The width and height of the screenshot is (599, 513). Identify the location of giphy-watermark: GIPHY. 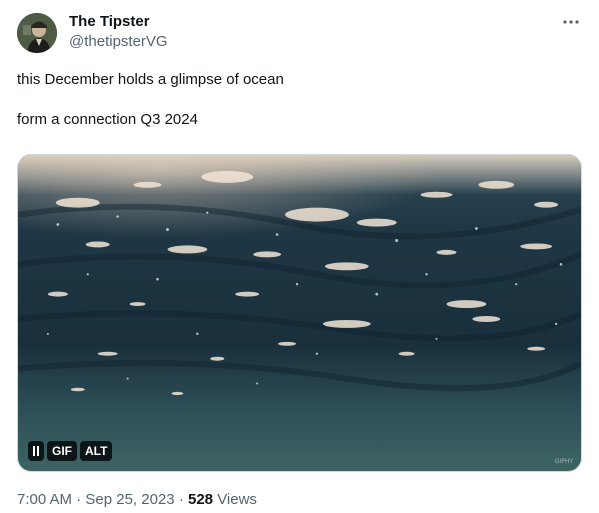
(563, 461).